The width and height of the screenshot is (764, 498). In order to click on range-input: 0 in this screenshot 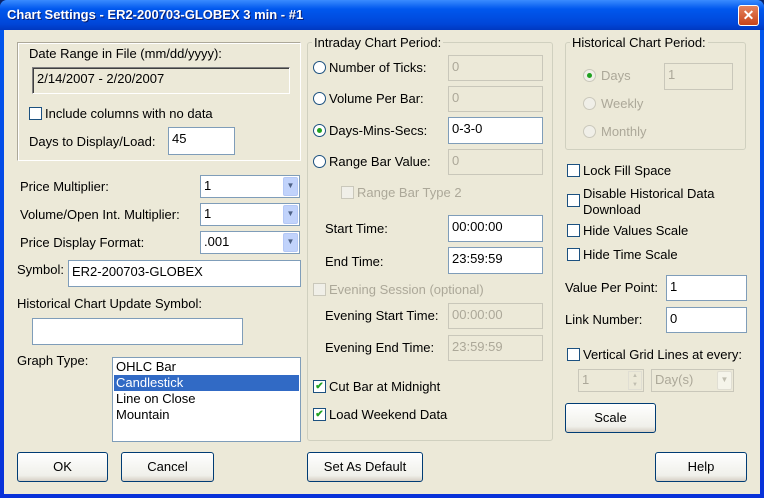, I will do `click(495, 162)`.